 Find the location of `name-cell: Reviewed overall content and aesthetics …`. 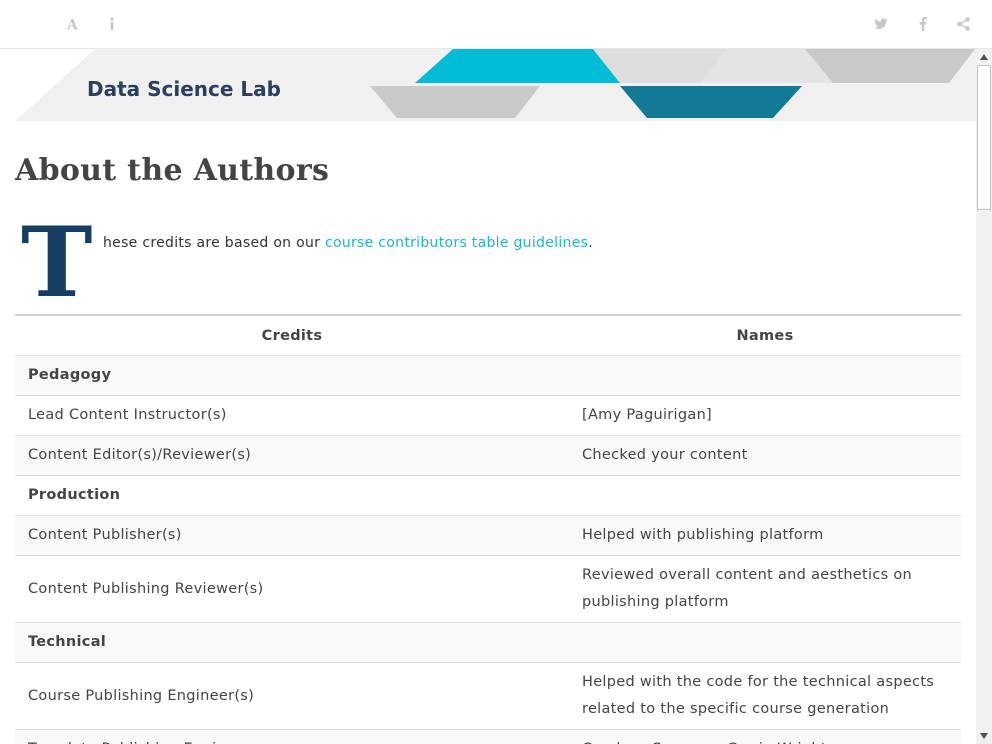

name-cell: Reviewed overall content and aesthetics … is located at coordinates (765, 589).